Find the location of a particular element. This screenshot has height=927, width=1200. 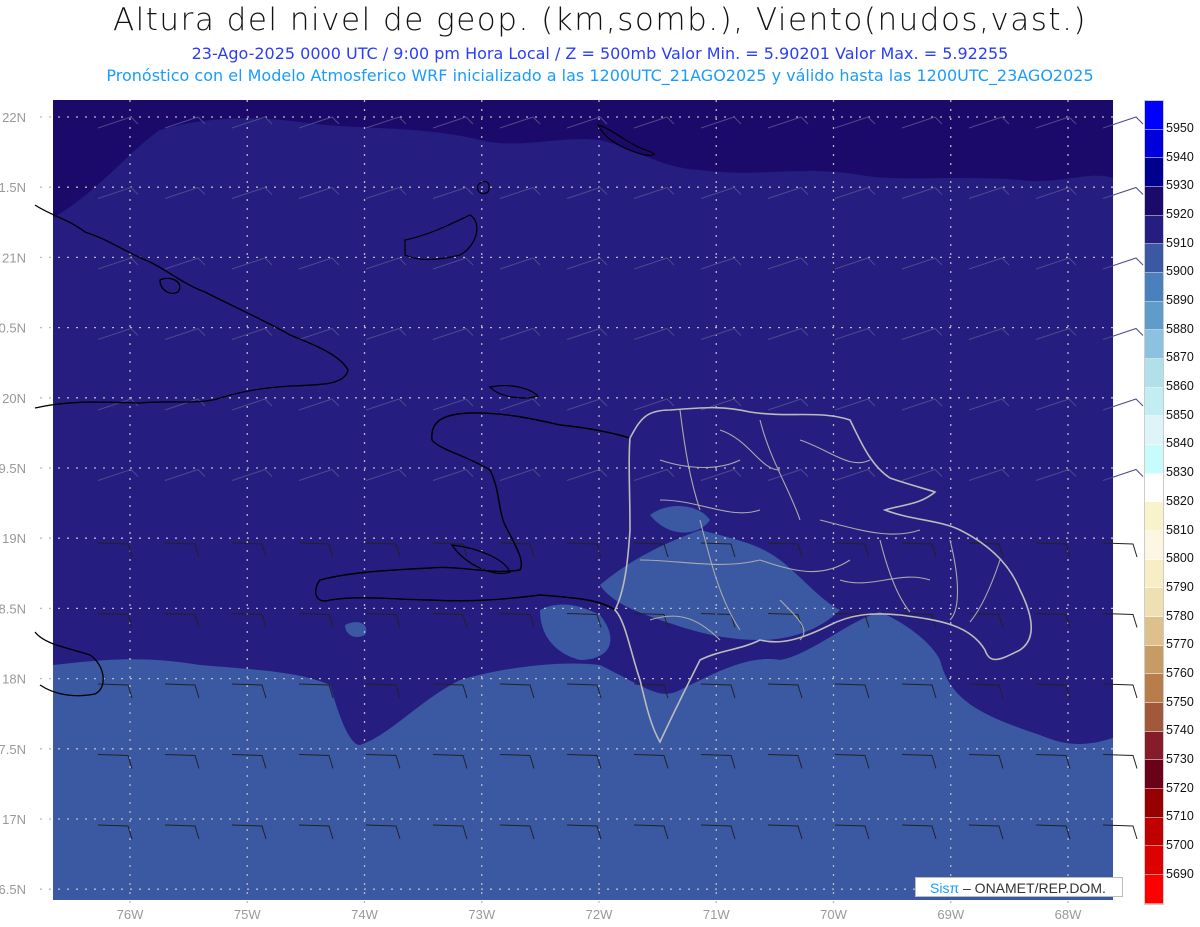

lon-label: 75W is located at coordinates (247, 914).